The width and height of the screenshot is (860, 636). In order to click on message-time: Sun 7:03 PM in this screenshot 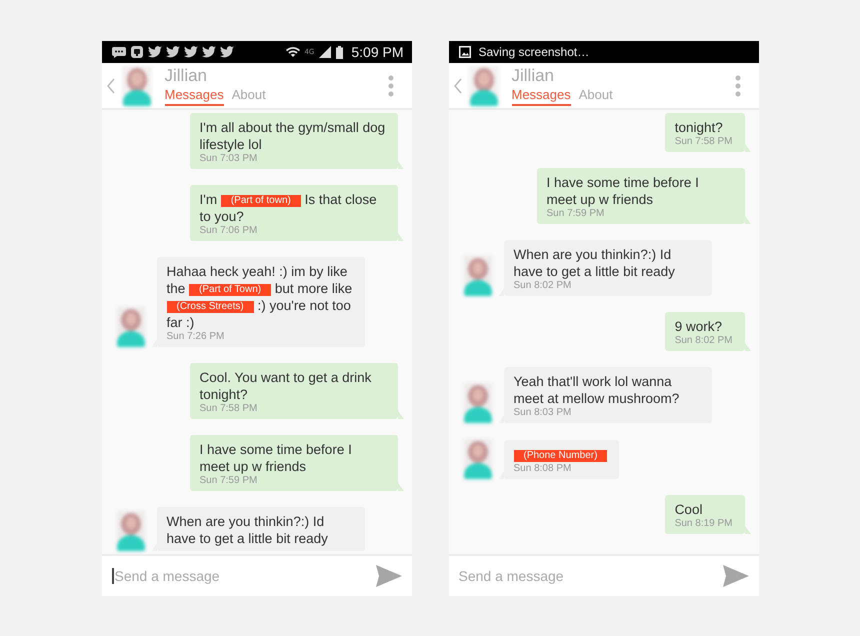, I will do `click(229, 159)`.